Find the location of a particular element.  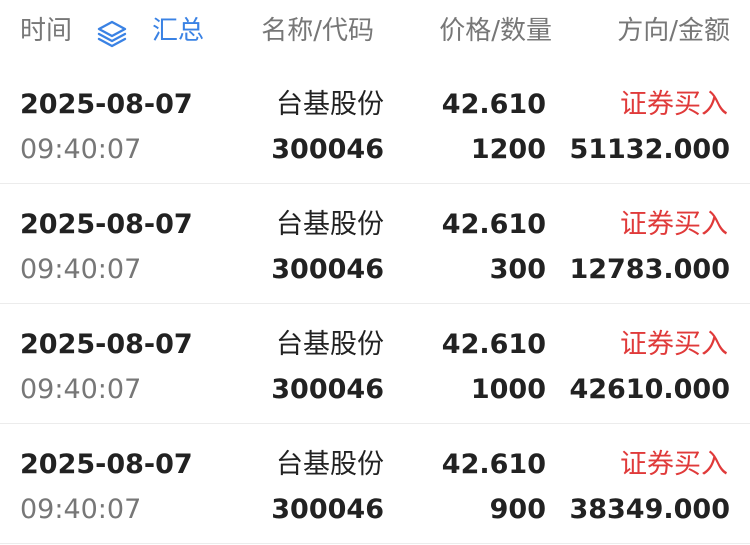

layers-icon is located at coordinates (112, 34).